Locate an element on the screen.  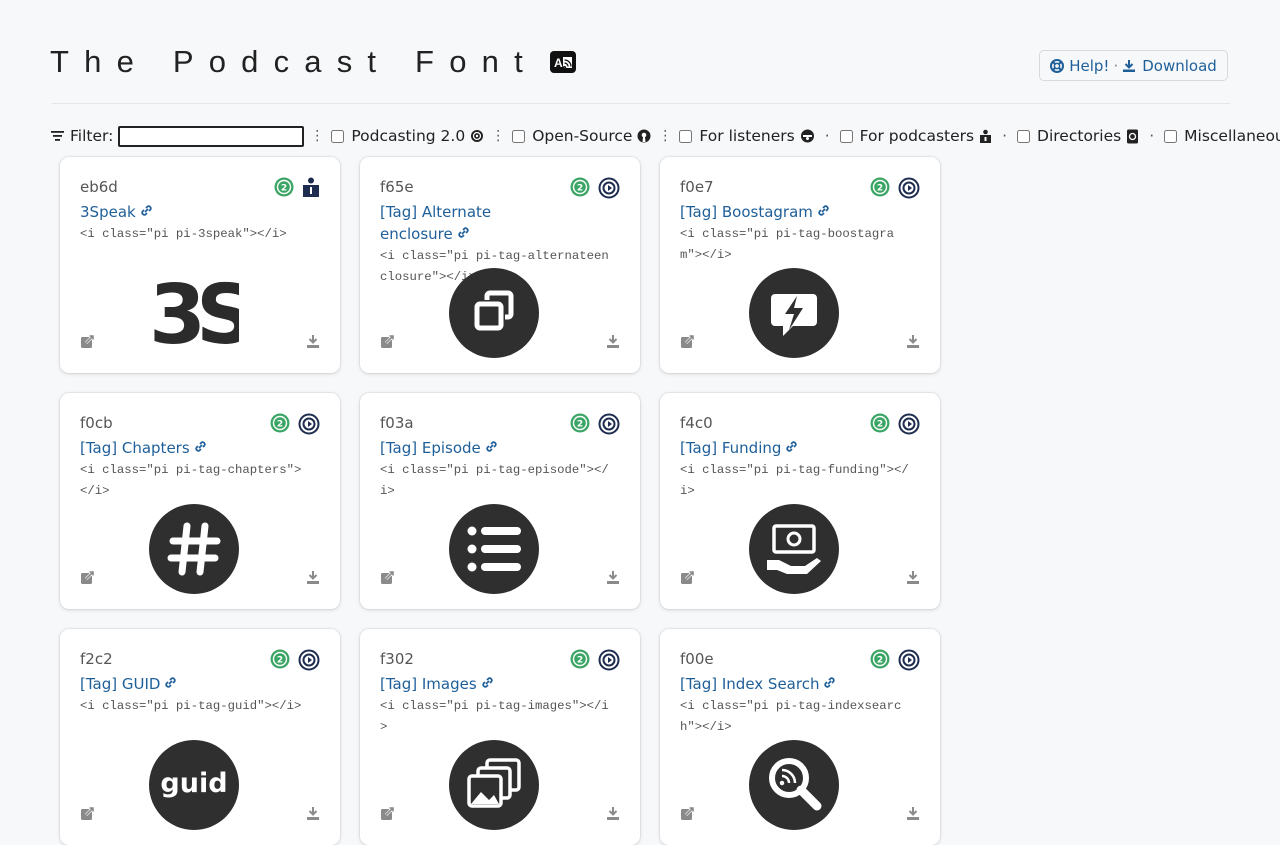
header-divider is located at coordinates (641, 103).